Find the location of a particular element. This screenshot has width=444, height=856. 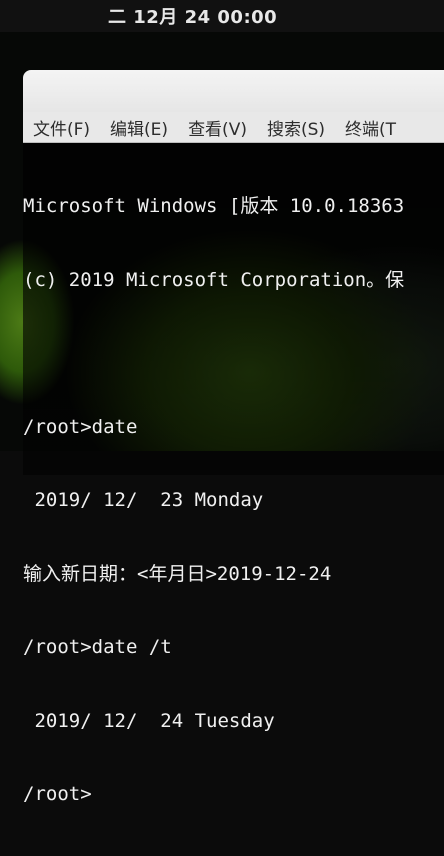

menu-edit: 编辑(E) is located at coordinates (139, 127).